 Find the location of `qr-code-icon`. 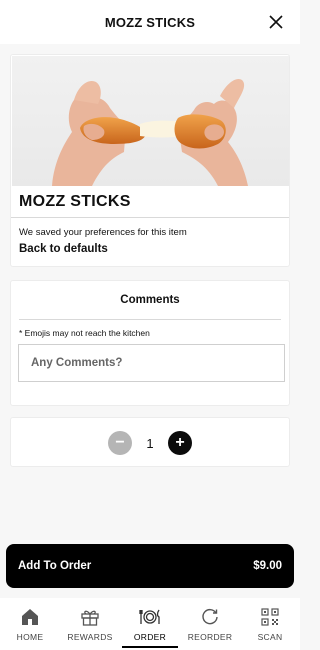

qr-code-icon is located at coordinates (270, 617).